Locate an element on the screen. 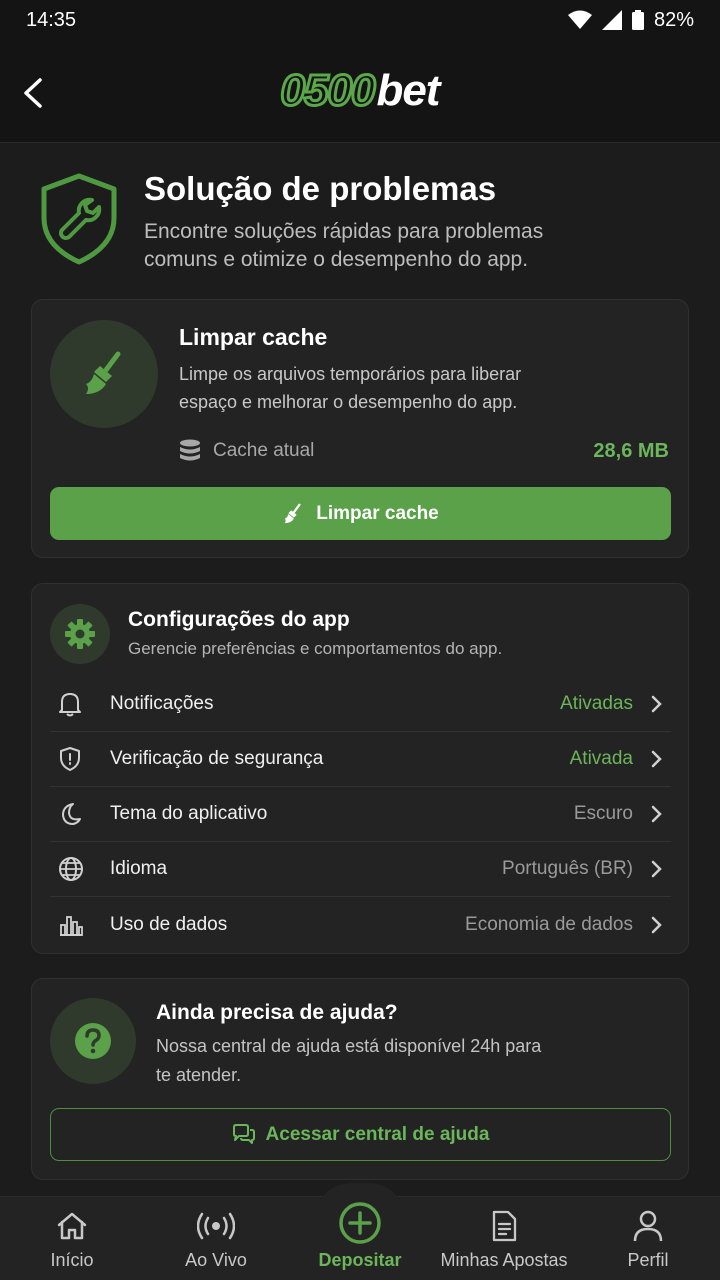 The image size is (720, 1280). setting-value: Ativadas is located at coordinates (596, 703).